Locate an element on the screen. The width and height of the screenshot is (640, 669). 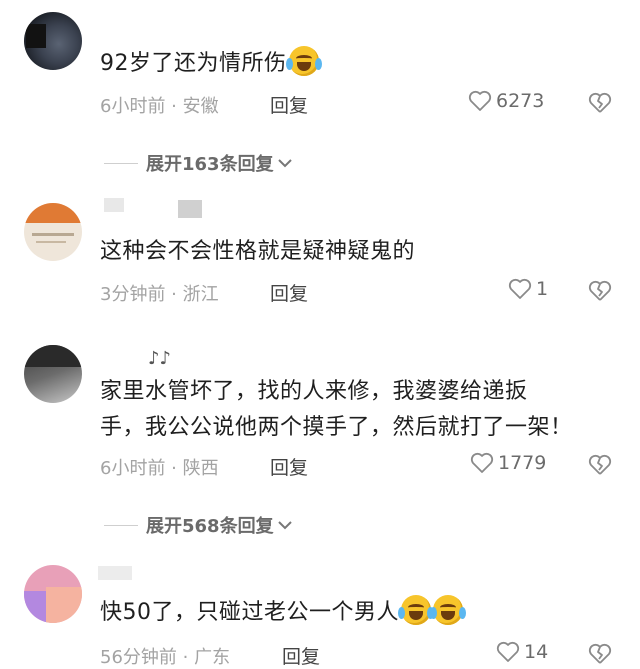
like-button: 1779 is located at coordinates (508, 463).